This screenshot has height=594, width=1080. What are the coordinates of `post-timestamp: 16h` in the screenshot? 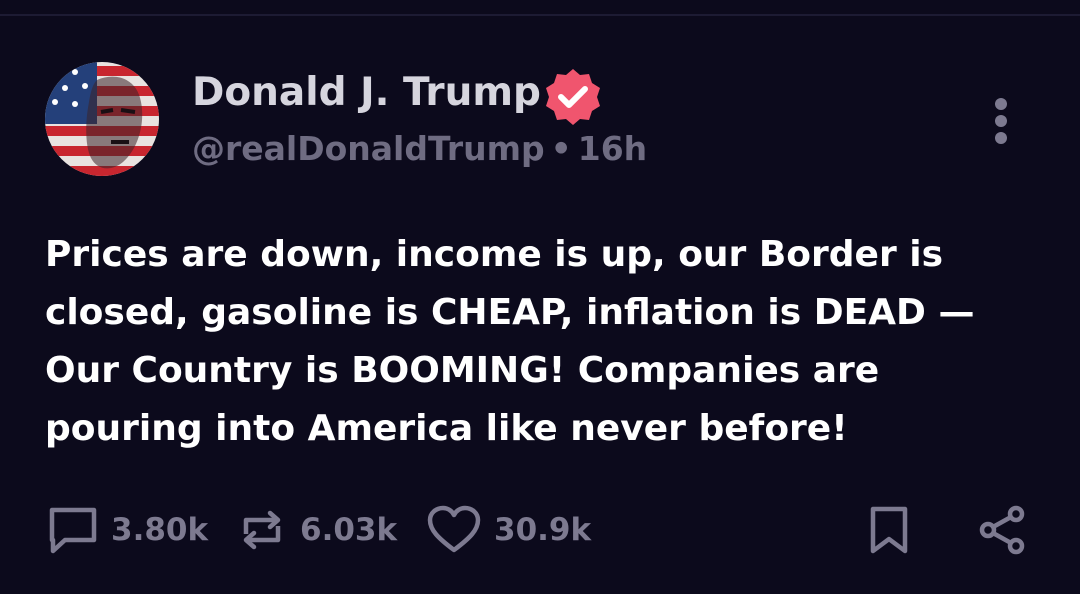 It's located at (612, 148).